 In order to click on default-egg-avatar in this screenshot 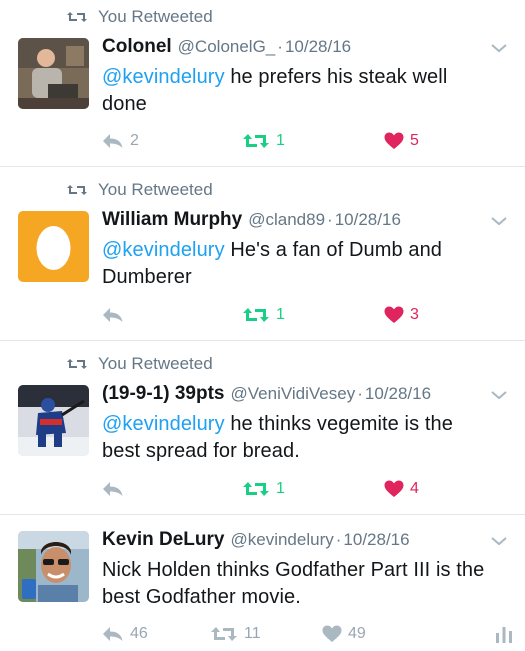, I will do `click(53, 246)`.